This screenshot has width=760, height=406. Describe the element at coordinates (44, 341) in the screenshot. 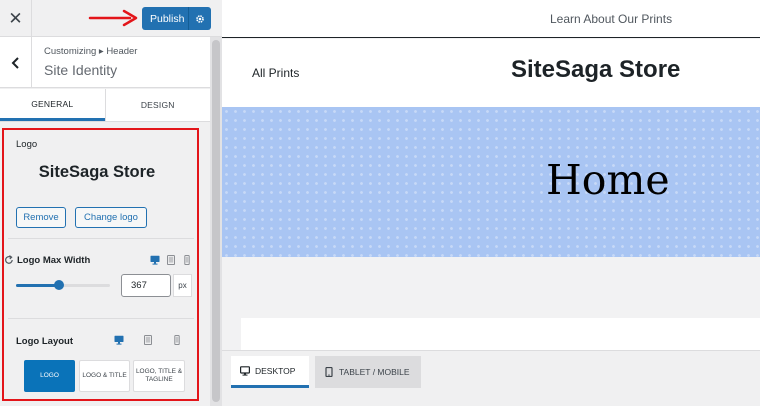

I see `logo-layout-label: Logo Layout` at that location.